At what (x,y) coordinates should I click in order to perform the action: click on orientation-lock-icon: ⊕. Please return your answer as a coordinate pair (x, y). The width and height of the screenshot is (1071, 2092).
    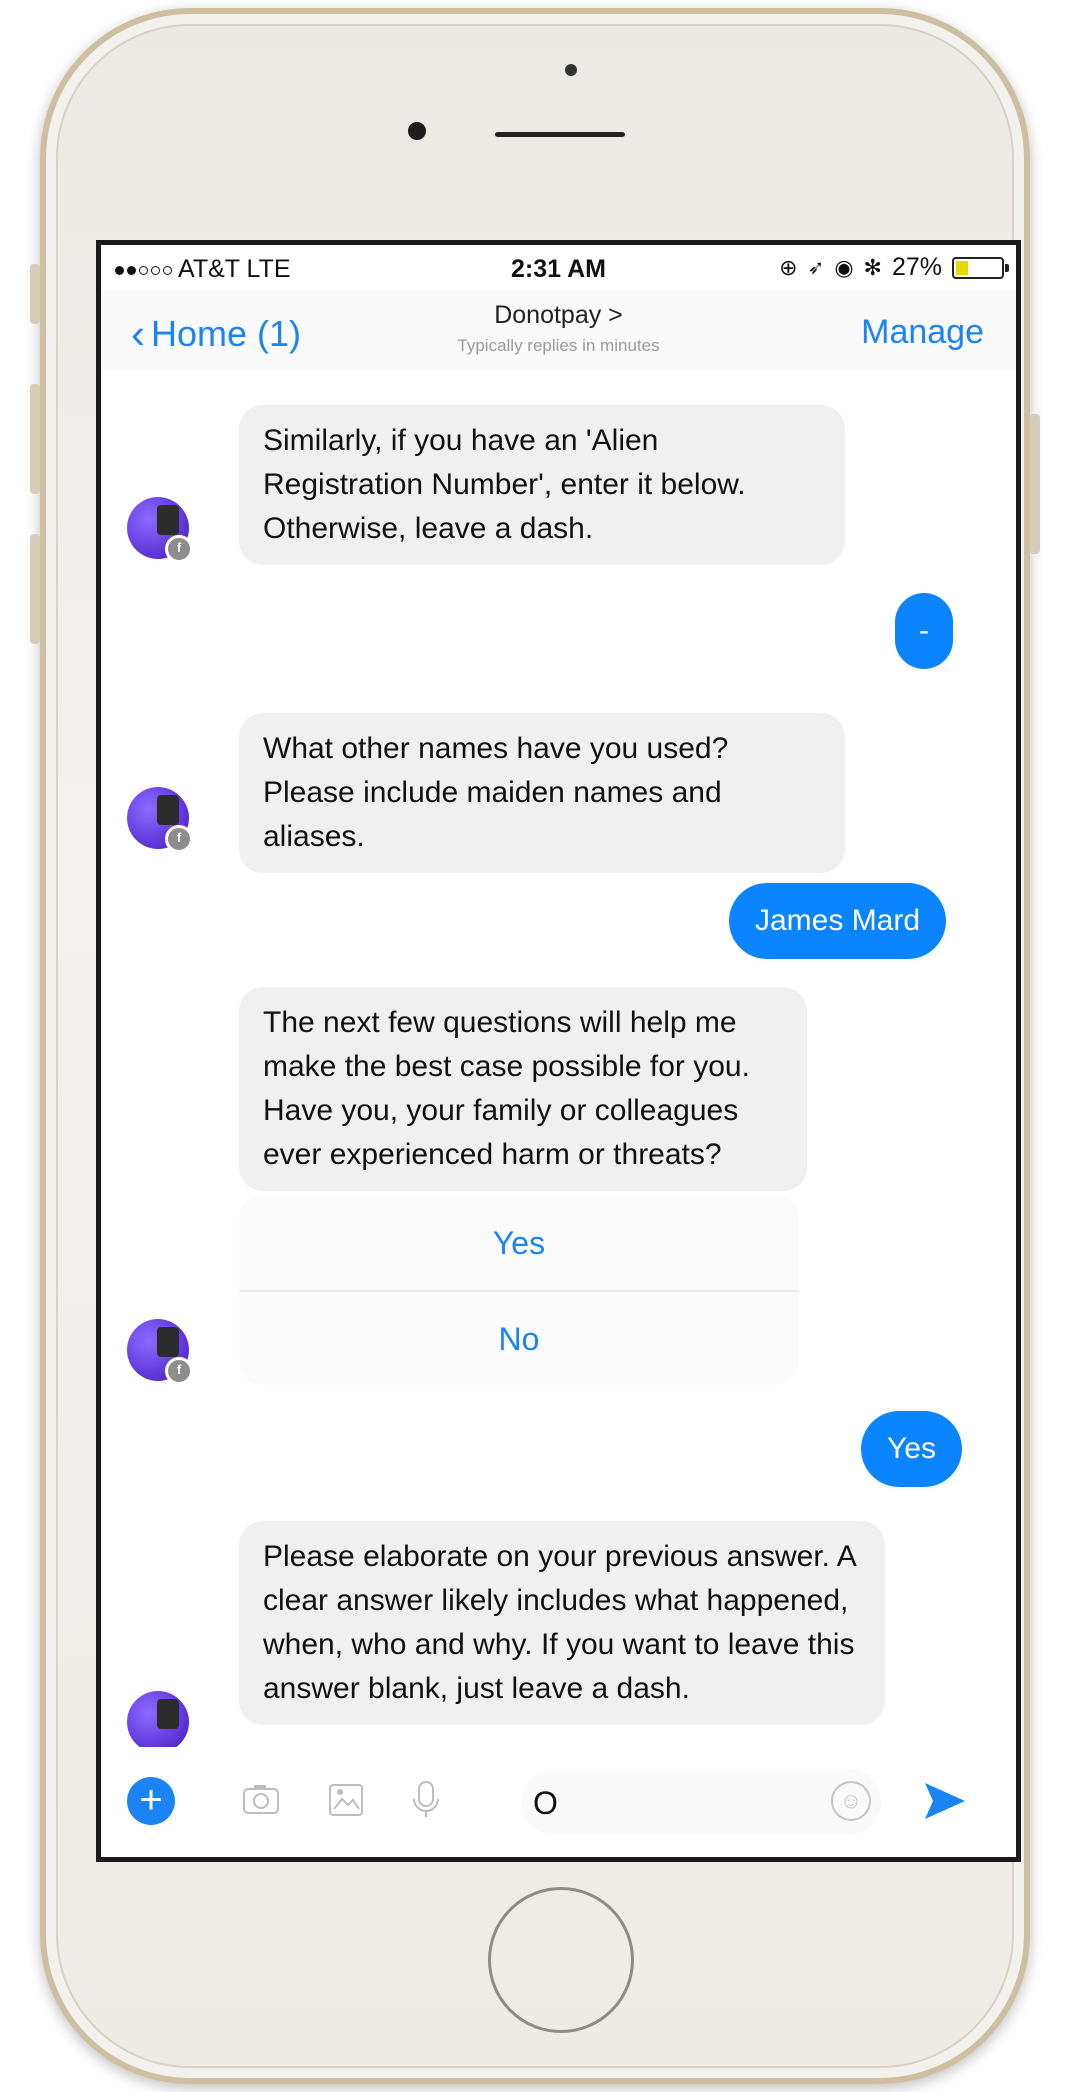
    Looking at the image, I should click on (788, 267).